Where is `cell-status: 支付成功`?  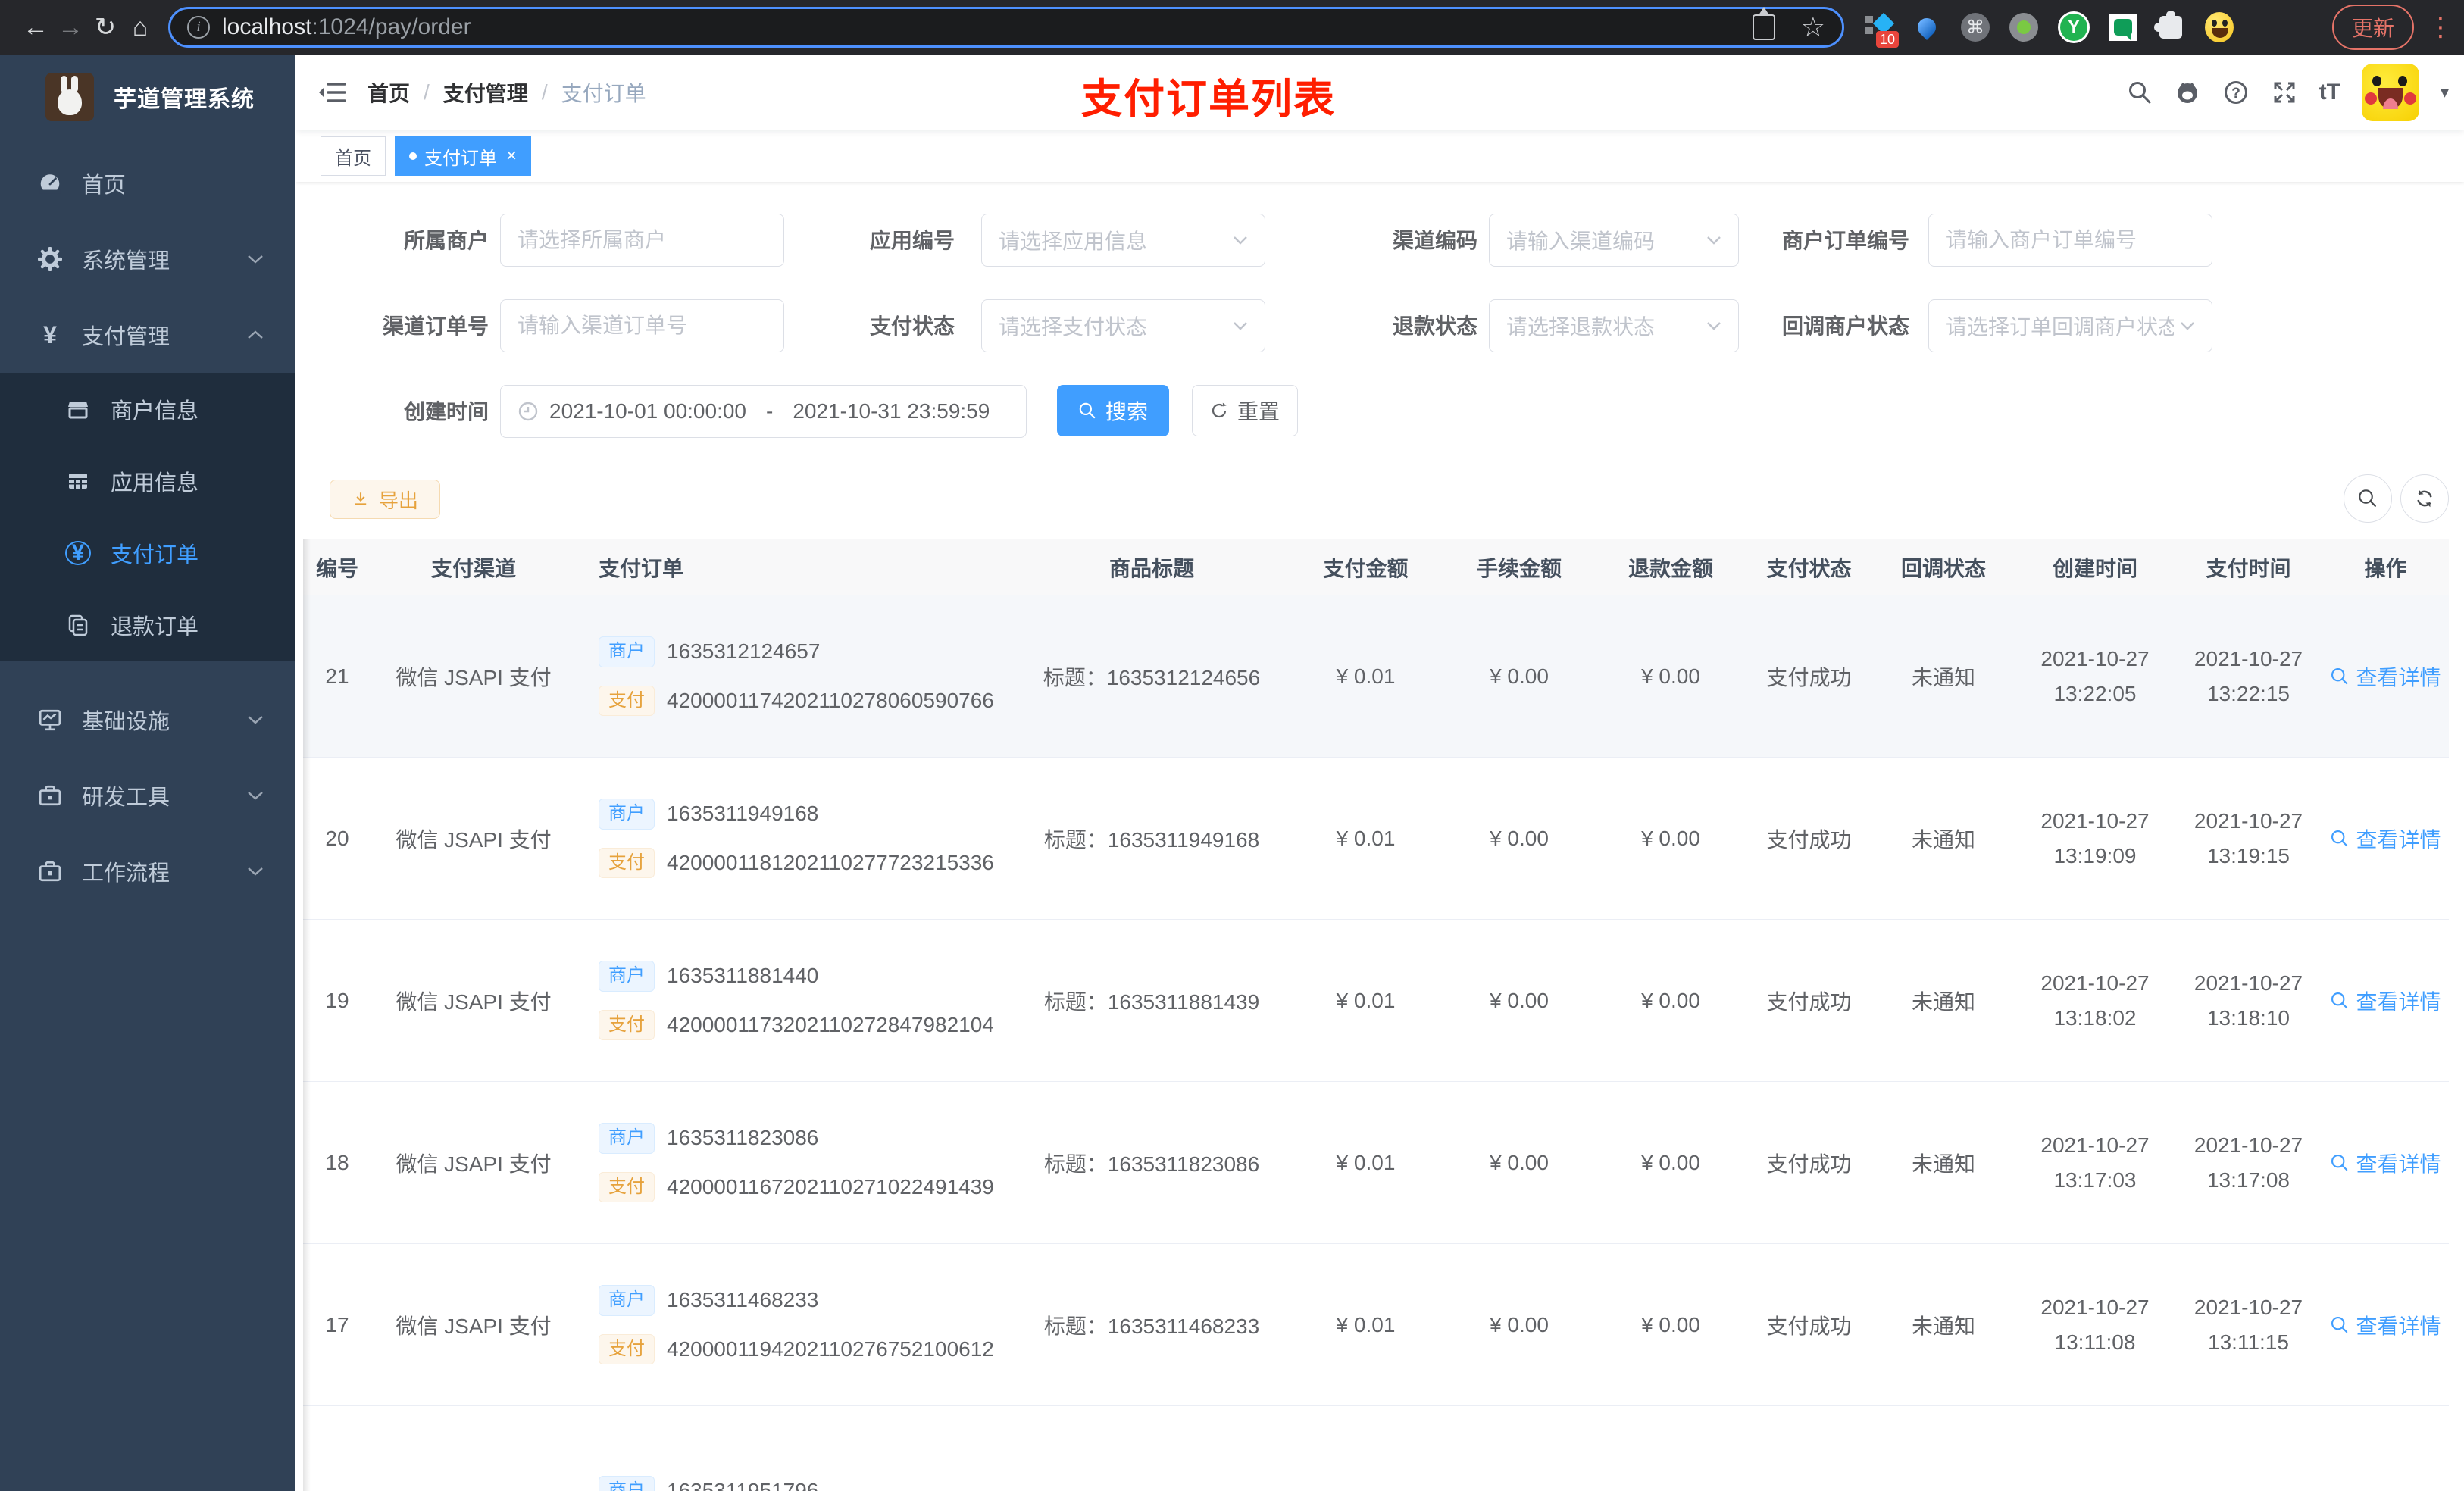
cell-status: 支付成功 is located at coordinates (1809, 839).